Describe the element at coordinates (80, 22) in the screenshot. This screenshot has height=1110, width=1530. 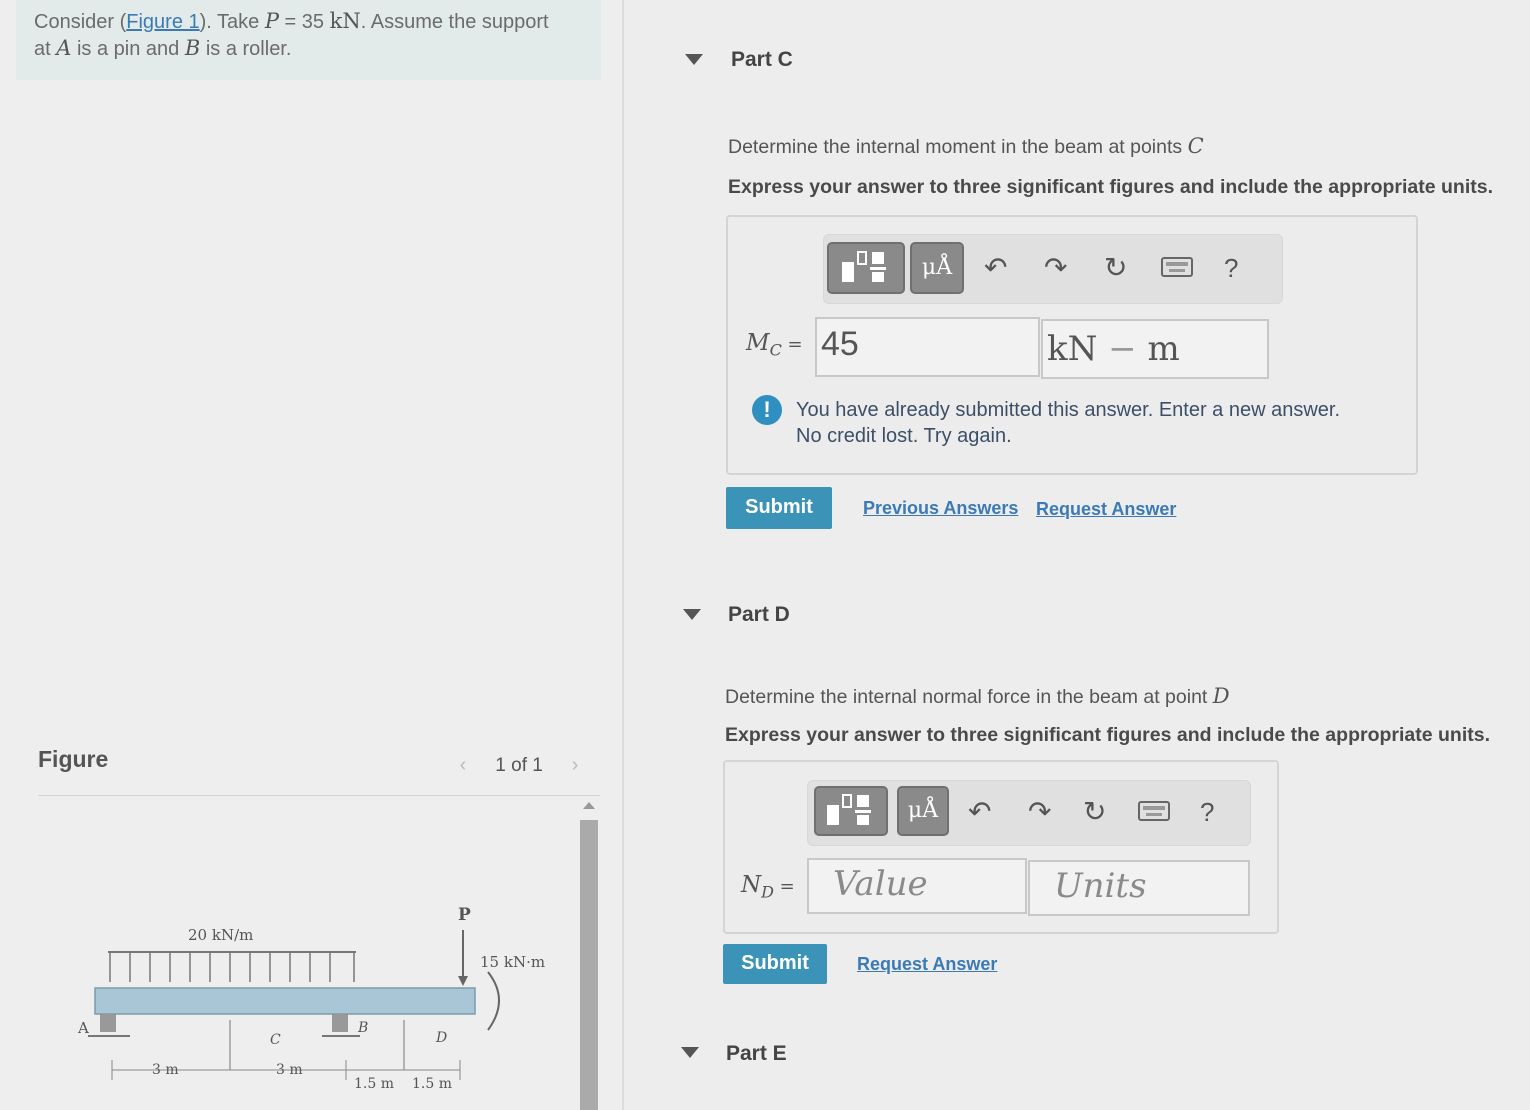
I see `problem-text: Consider (` at that location.